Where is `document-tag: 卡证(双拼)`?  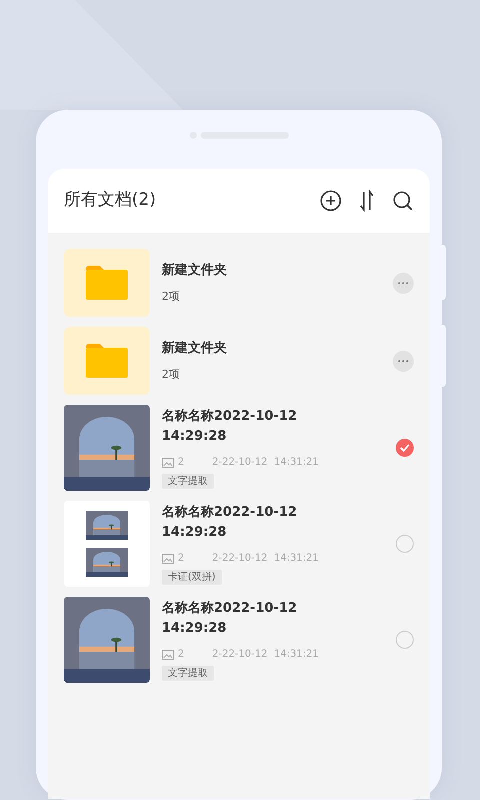
document-tag: 卡证(双拼) is located at coordinates (192, 577).